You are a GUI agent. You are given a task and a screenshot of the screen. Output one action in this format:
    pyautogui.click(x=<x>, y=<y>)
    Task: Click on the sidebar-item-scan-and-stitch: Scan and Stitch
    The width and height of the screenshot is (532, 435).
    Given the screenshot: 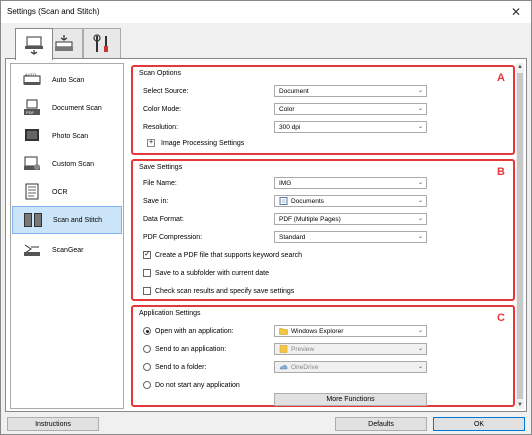 What is the action you would take?
    pyautogui.click(x=67, y=220)
    